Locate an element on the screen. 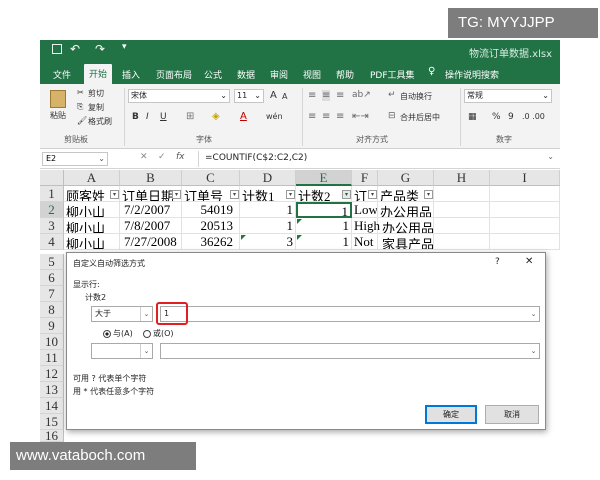  underline-button: U is located at coordinates (163, 117).